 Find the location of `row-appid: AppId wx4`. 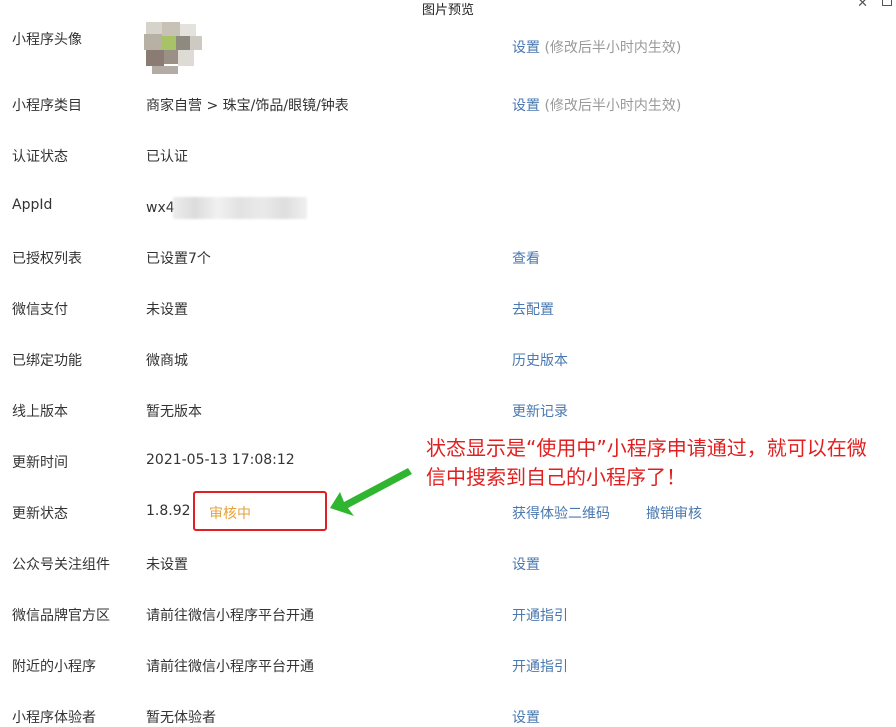

row-appid: AppId wx4 is located at coordinates (448, 208).